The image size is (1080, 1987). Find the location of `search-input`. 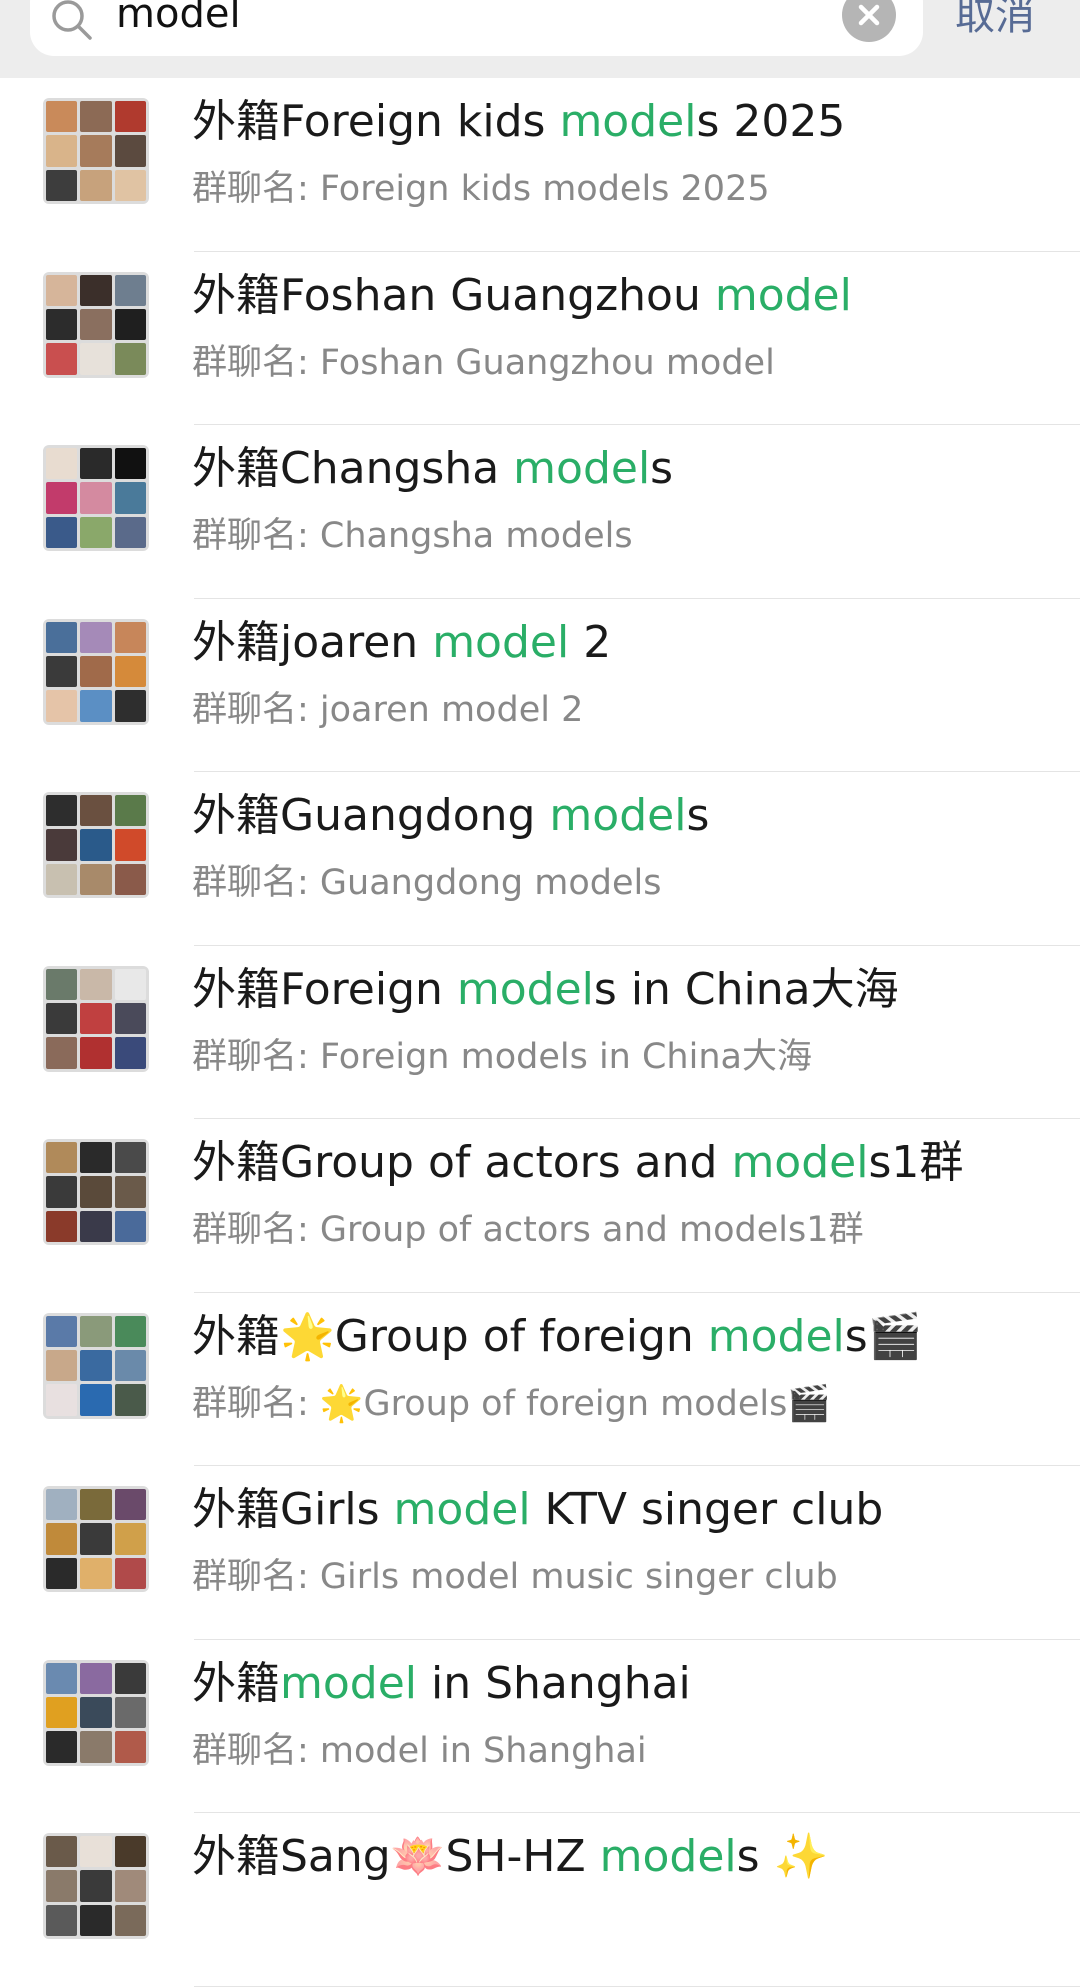

search-input is located at coordinates (476, 21).